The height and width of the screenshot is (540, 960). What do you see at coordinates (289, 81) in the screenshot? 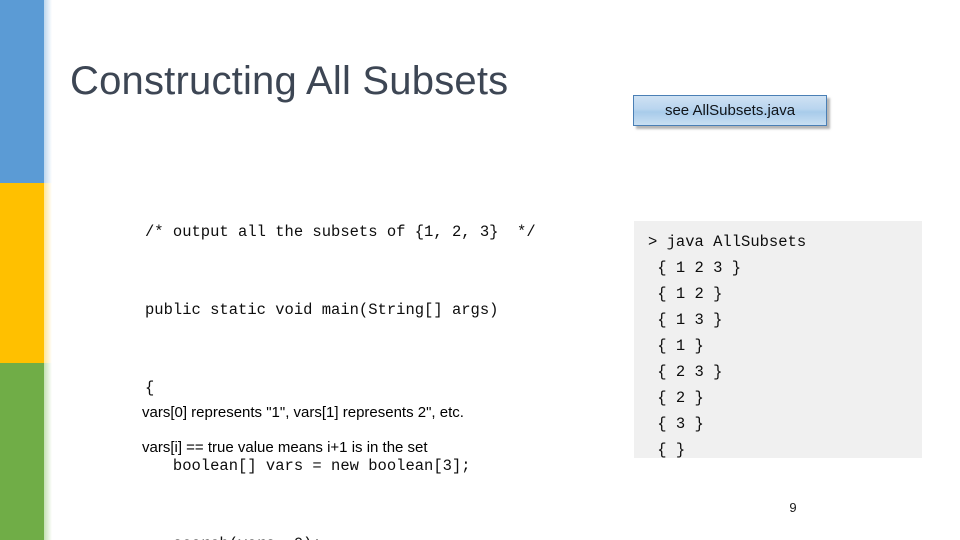
I see `page-title: Constructing All Subsets` at bounding box center [289, 81].